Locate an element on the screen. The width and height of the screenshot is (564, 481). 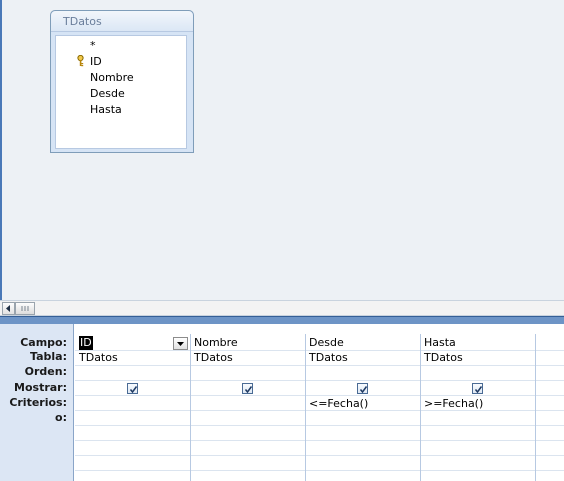
campo-cell-4: Hasta is located at coordinates (440, 343).